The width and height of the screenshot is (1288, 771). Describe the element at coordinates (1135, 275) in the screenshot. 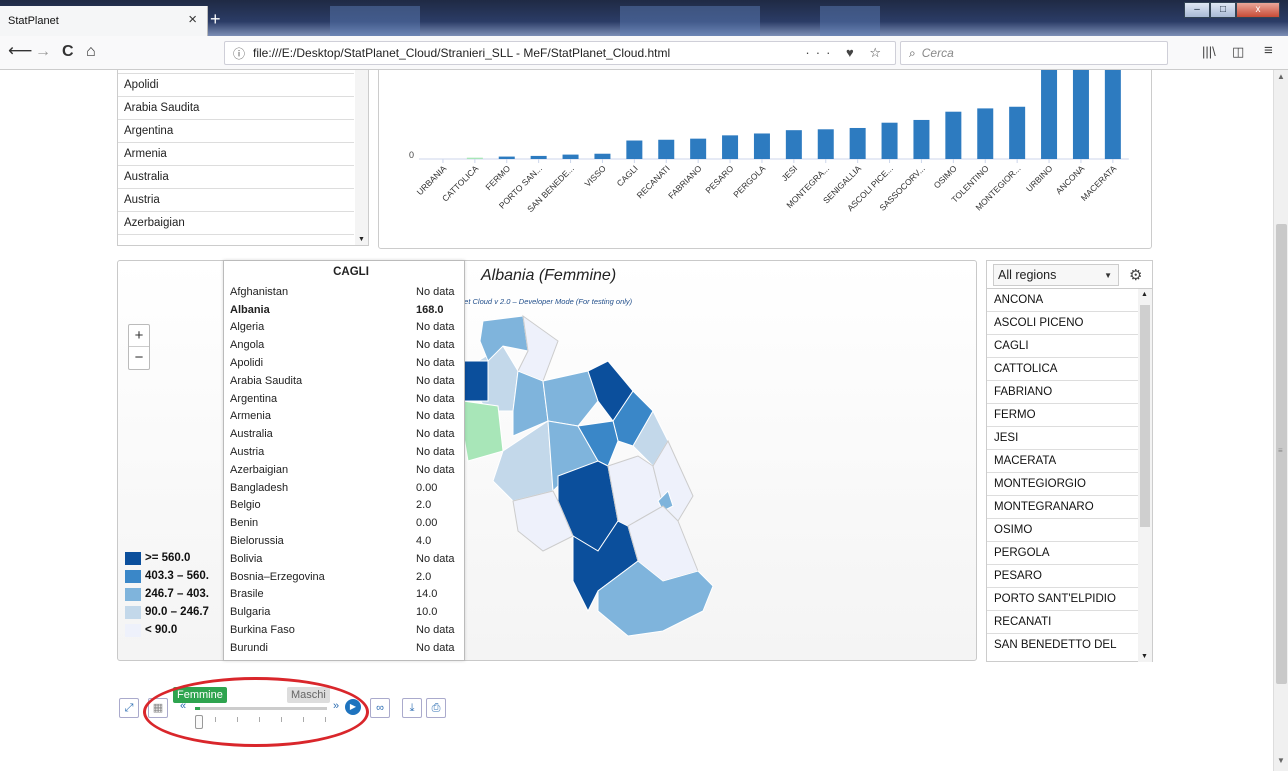

I see `gear-icon: ⚙` at that location.